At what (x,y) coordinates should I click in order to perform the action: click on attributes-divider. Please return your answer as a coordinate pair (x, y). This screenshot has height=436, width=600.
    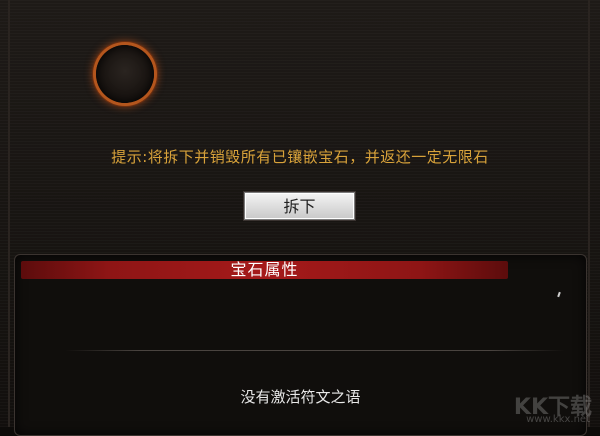
    Looking at the image, I should click on (315, 350).